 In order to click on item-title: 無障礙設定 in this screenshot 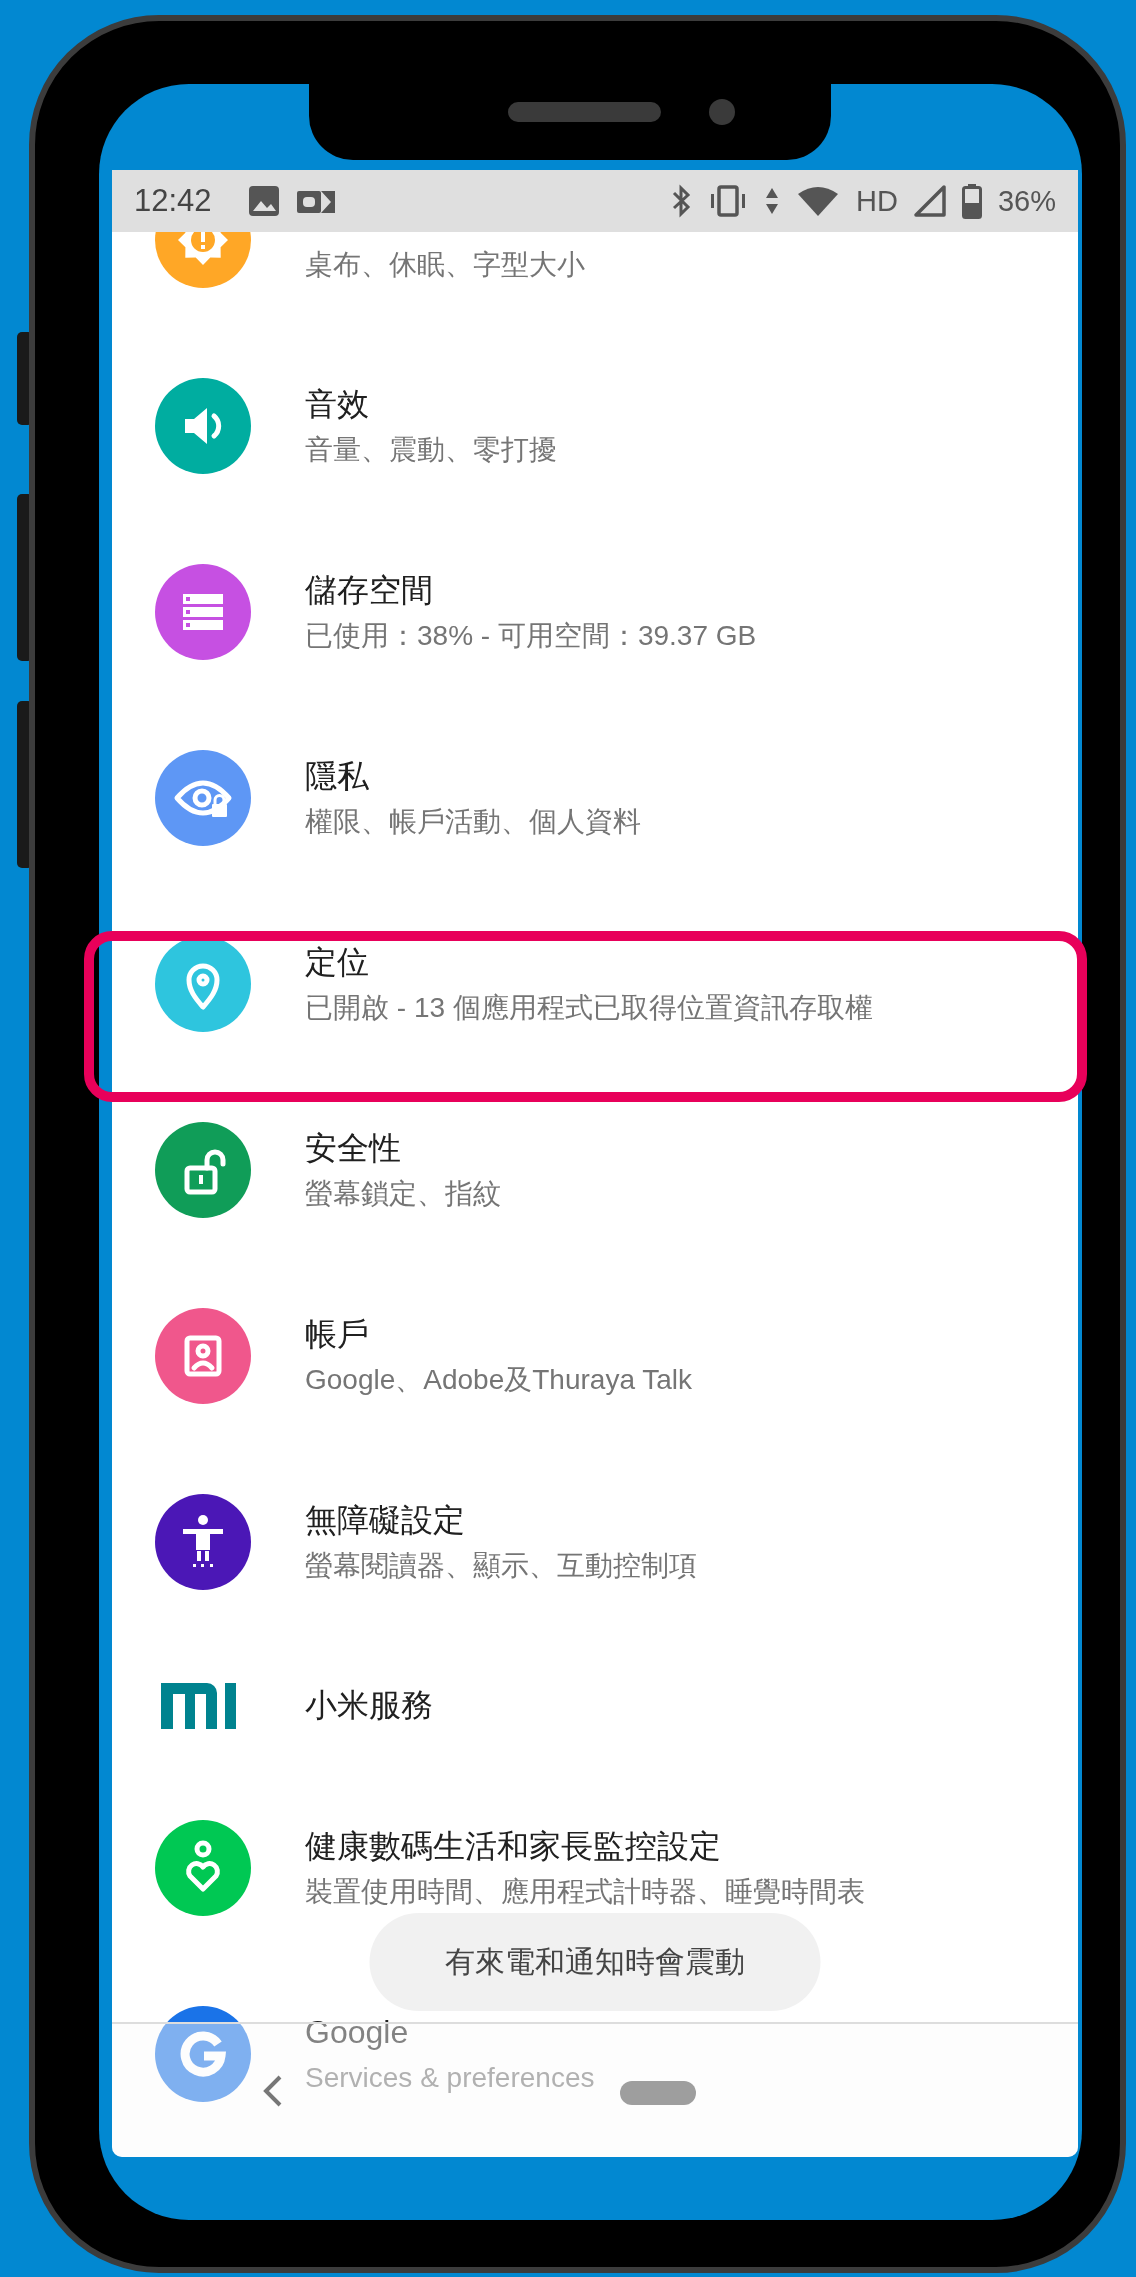, I will do `click(385, 1520)`.